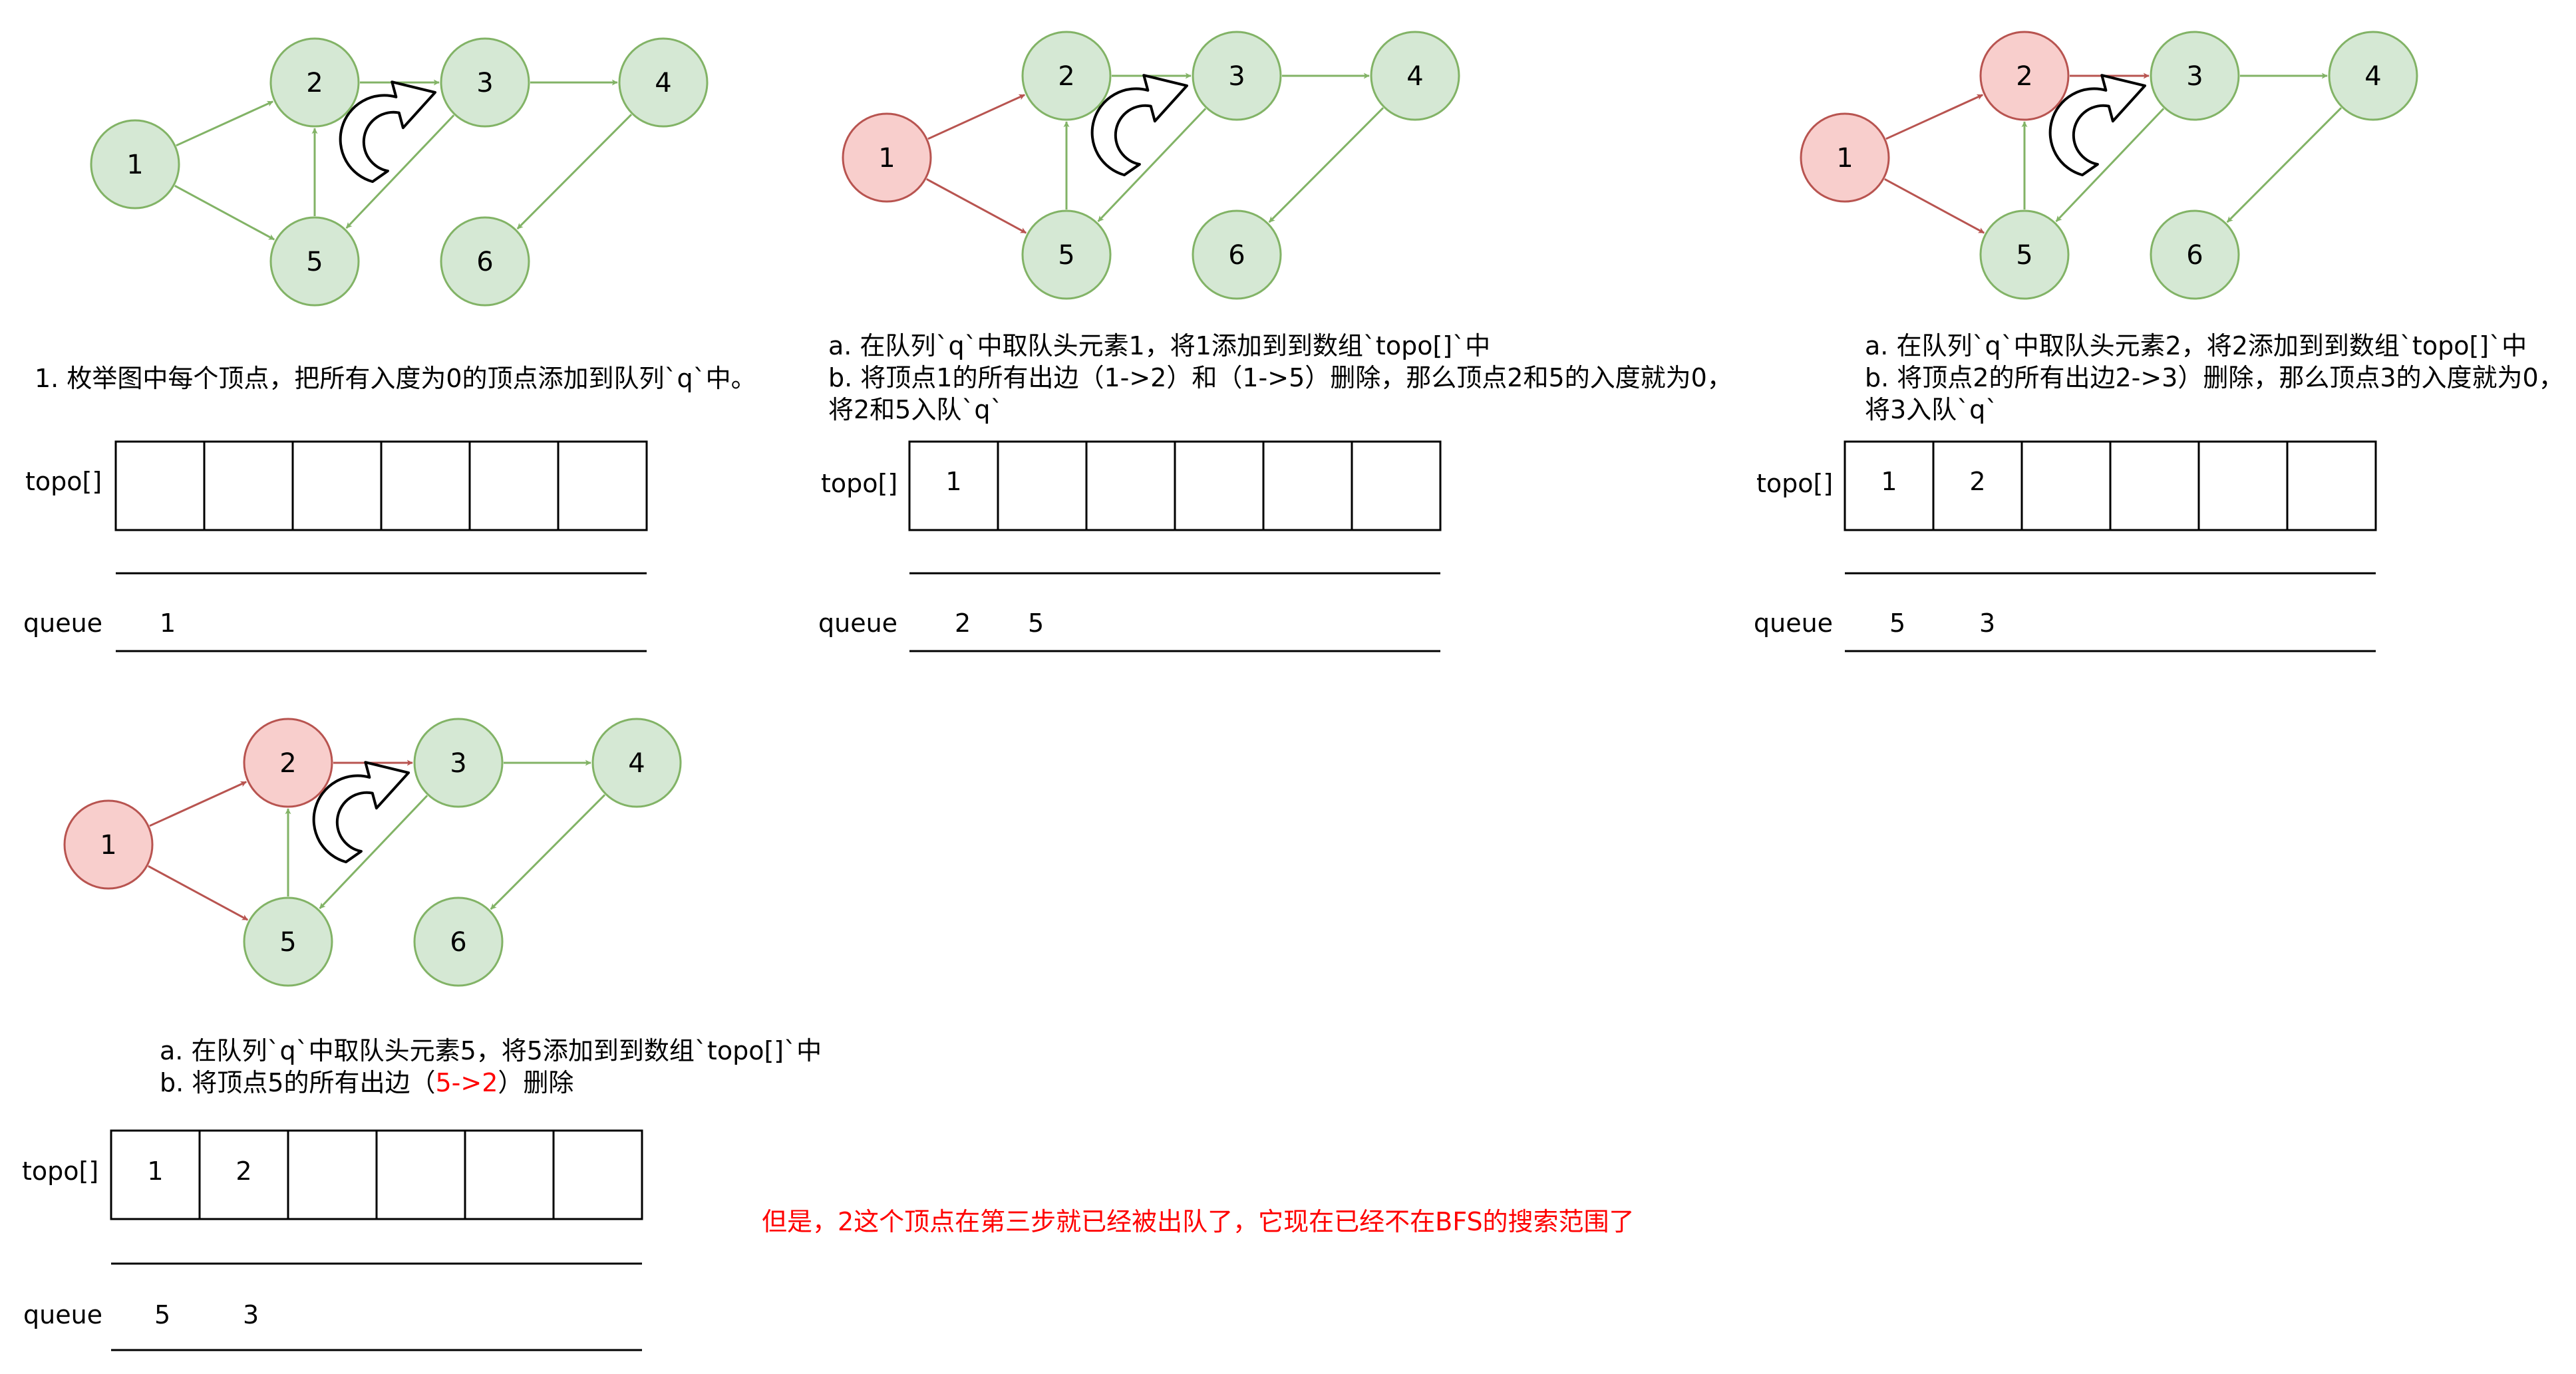 This screenshot has width=2576, height=1374. I want to click on caption-step2-line1: a. 在队列`q`中取队头元素1，将1添加到到数组`topo[]`中, so click(1159, 345).